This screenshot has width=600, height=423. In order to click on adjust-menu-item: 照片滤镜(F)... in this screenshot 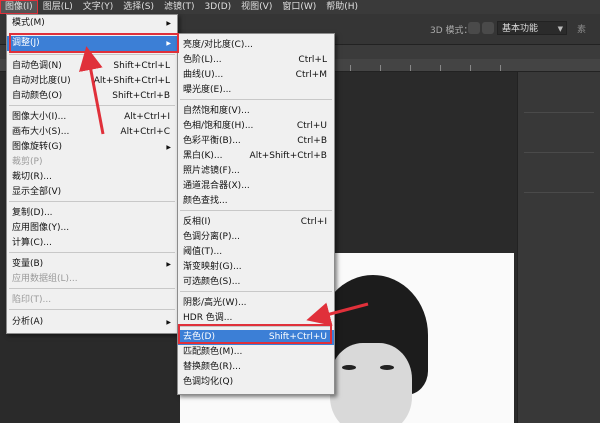, I will do `click(256, 171)`.